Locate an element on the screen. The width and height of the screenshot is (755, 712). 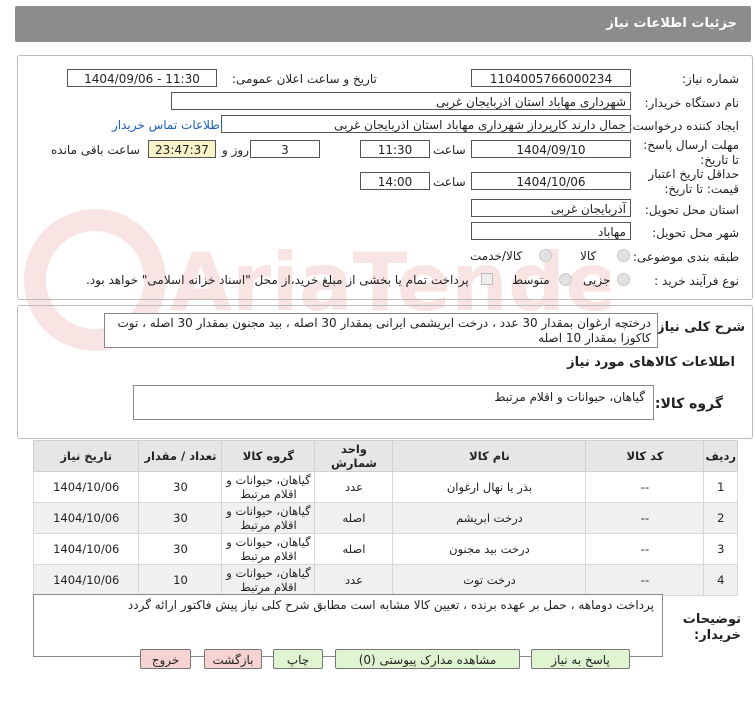
process-radio-medium is located at coordinates (565, 279).